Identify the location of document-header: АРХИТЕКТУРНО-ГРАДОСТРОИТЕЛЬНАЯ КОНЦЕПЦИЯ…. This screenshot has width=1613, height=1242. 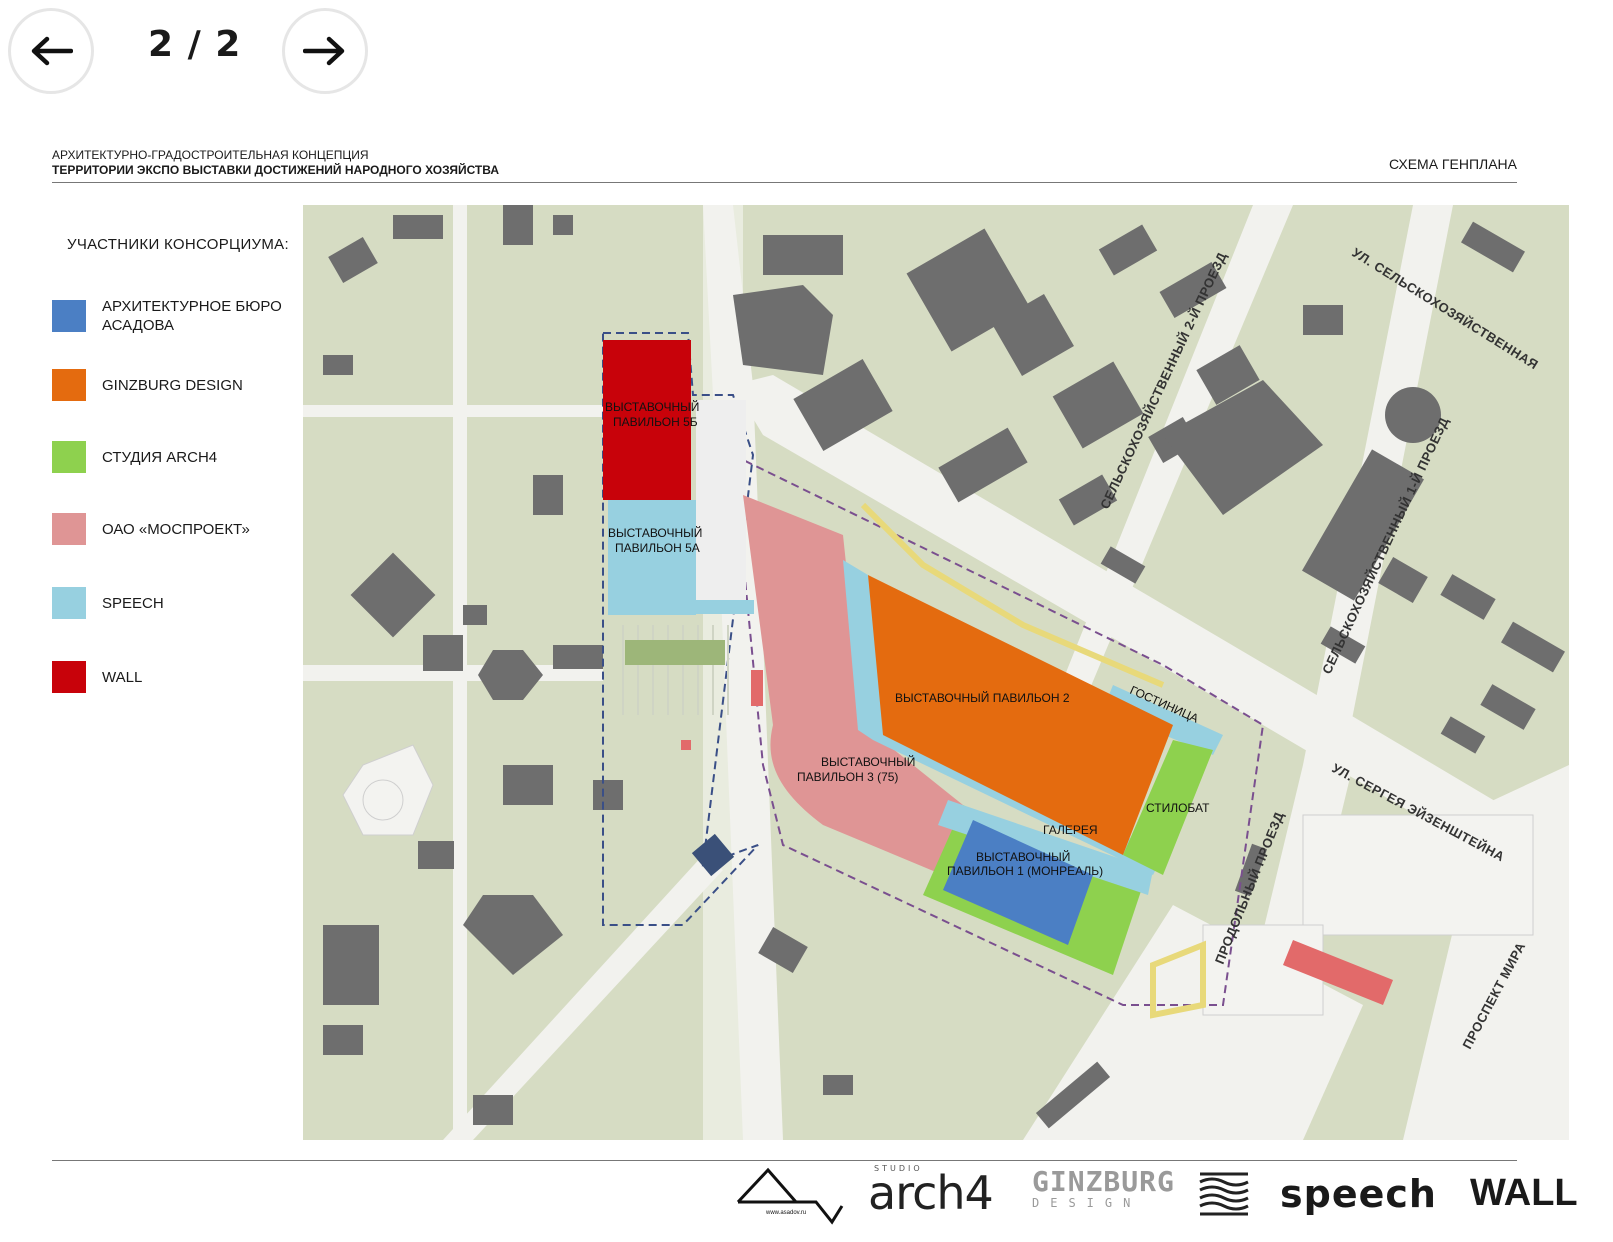
(275, 163).